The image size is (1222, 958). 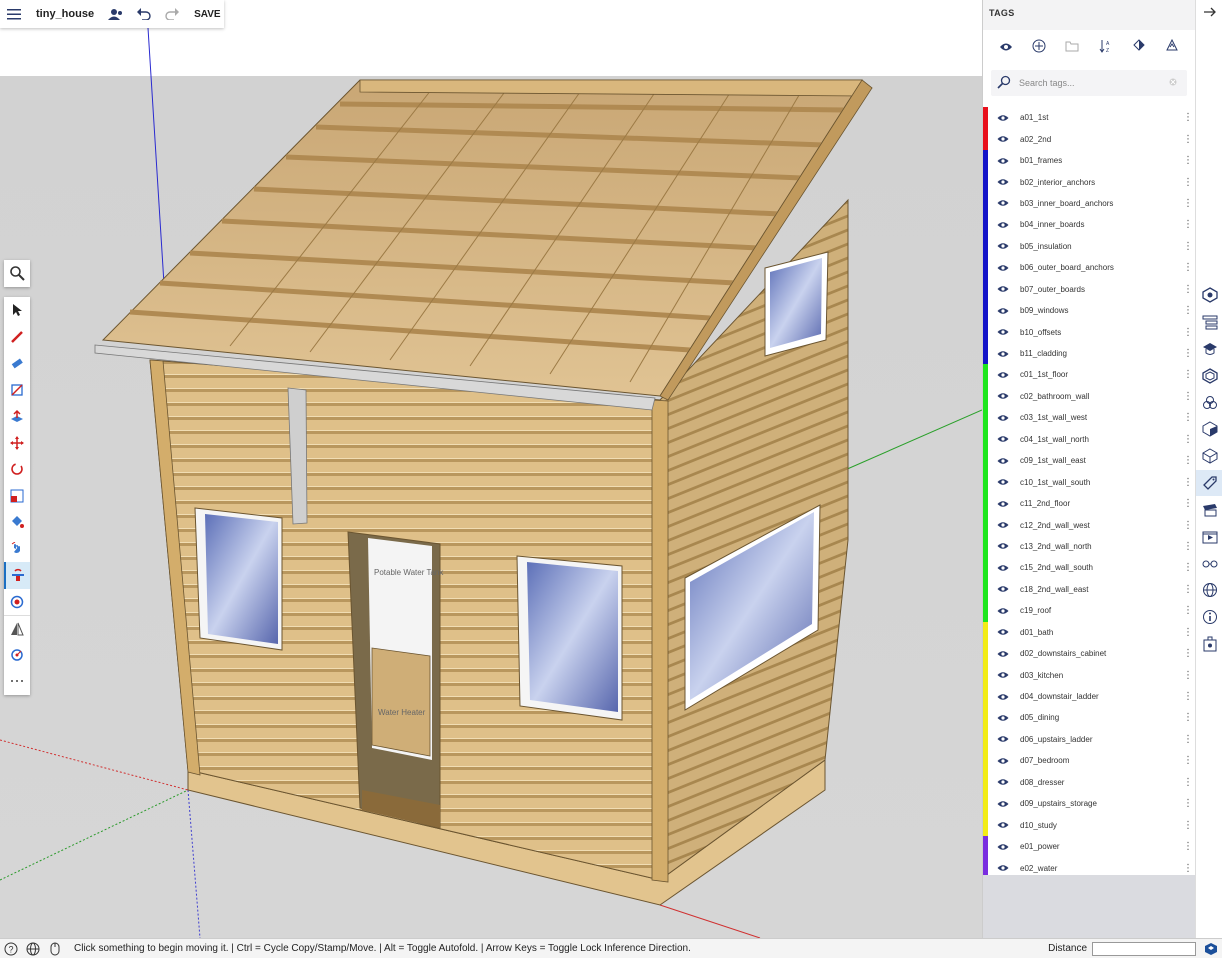 What do you see at coordinates (1097, 310) in the screenshot?
I see `tag-name: b09_windows` at bounding box center [1097, 310].